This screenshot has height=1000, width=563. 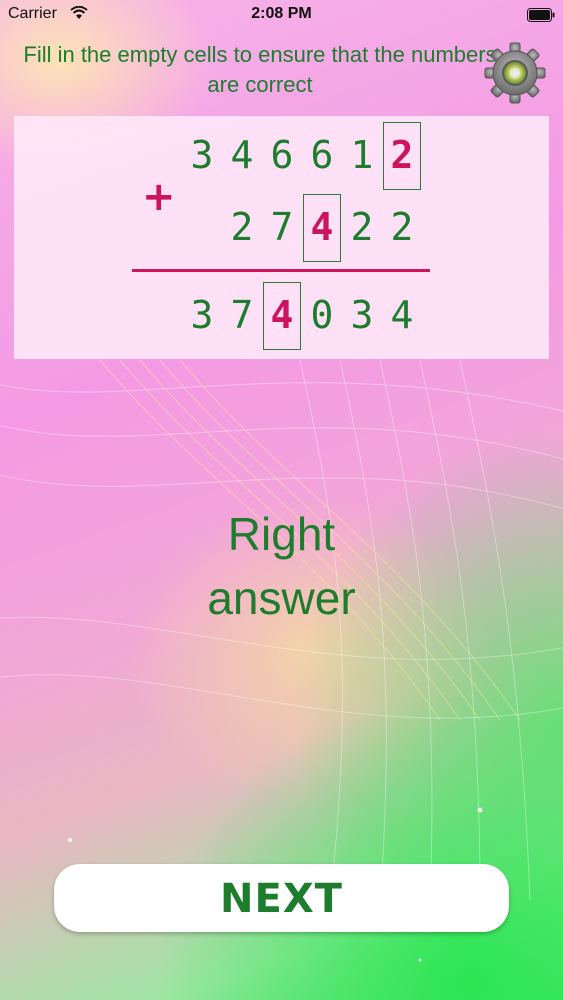 What do you see at coordinates (362, 155) in the screenshot?
I see `digit: 1` at bounding box center [362, 155].